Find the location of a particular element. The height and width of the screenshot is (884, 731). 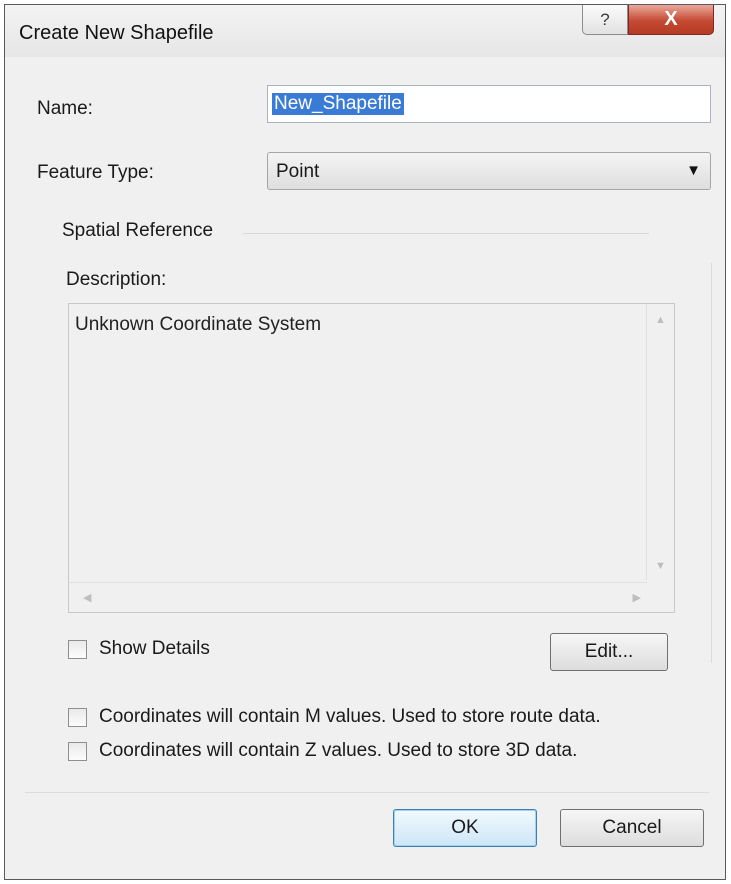

scroll-right-icon: ▶ is located at coordinates (636, 598).